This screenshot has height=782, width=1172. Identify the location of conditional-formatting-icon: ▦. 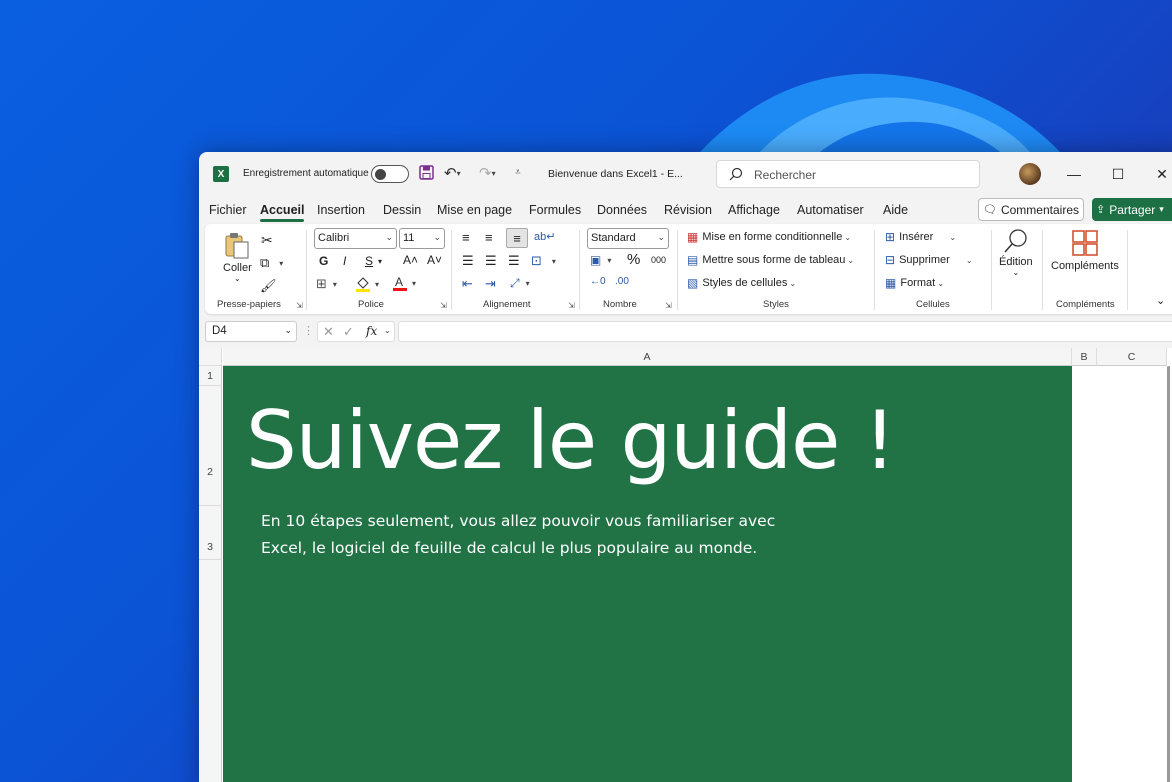
(693, 237).